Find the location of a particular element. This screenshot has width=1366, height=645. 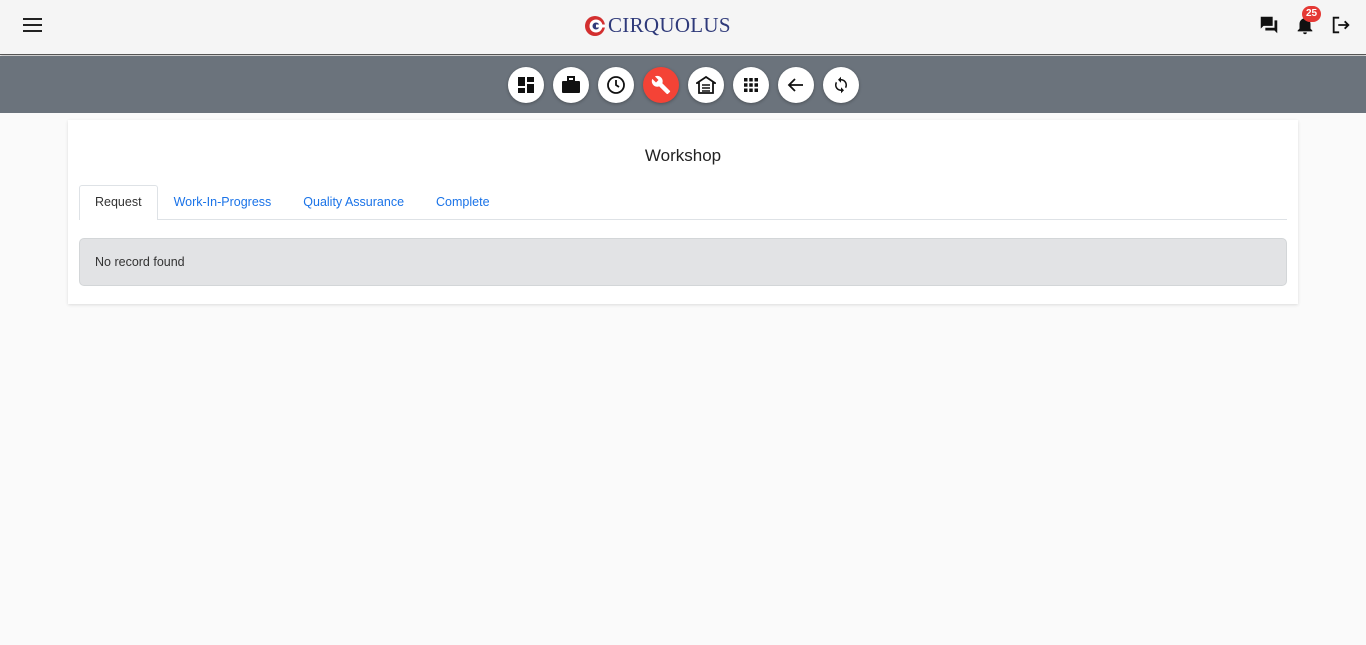

tab-quality-assurance: Quality Assurance is located at coordinates (353, 202).